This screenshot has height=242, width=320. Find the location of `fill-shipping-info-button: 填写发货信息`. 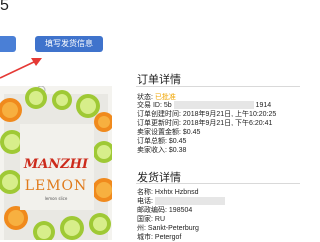

fill-shipping-info-button: 填写发货信息 is located at coordinates (69, 44).